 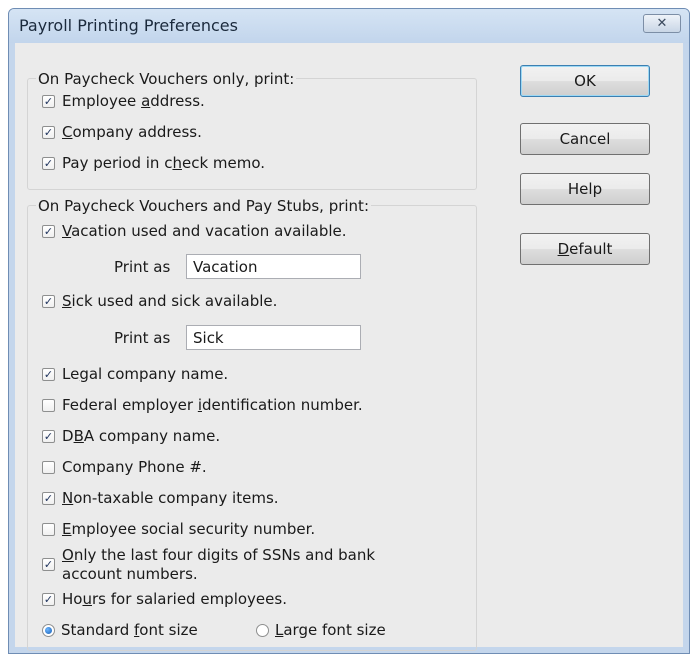 I want to click on dba-company-name-checkbox: ✓ DBA company name., so click(x=131, y=436).